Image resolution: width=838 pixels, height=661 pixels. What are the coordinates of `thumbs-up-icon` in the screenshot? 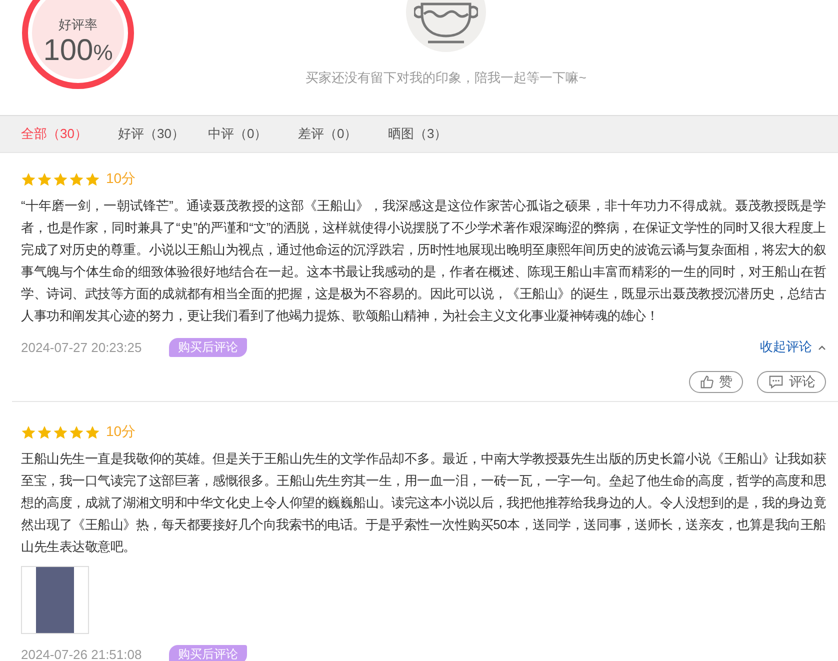 It's located at (707, 382).